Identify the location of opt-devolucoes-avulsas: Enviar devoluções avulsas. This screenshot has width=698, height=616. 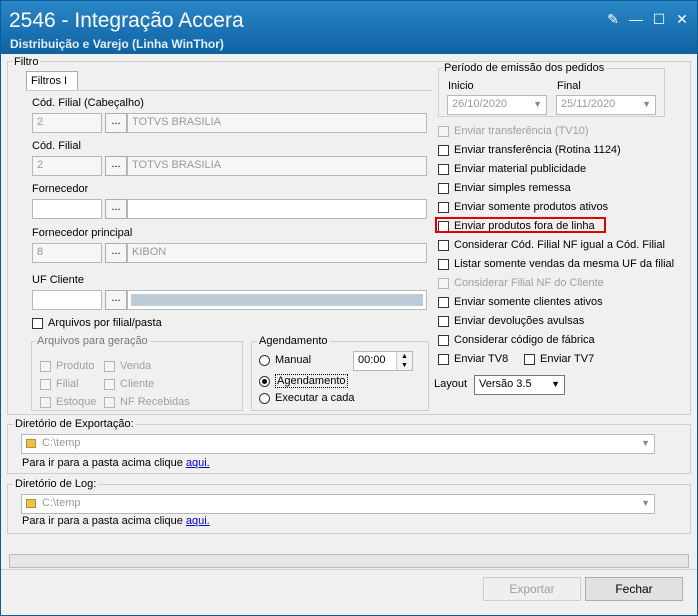
(511, 321).